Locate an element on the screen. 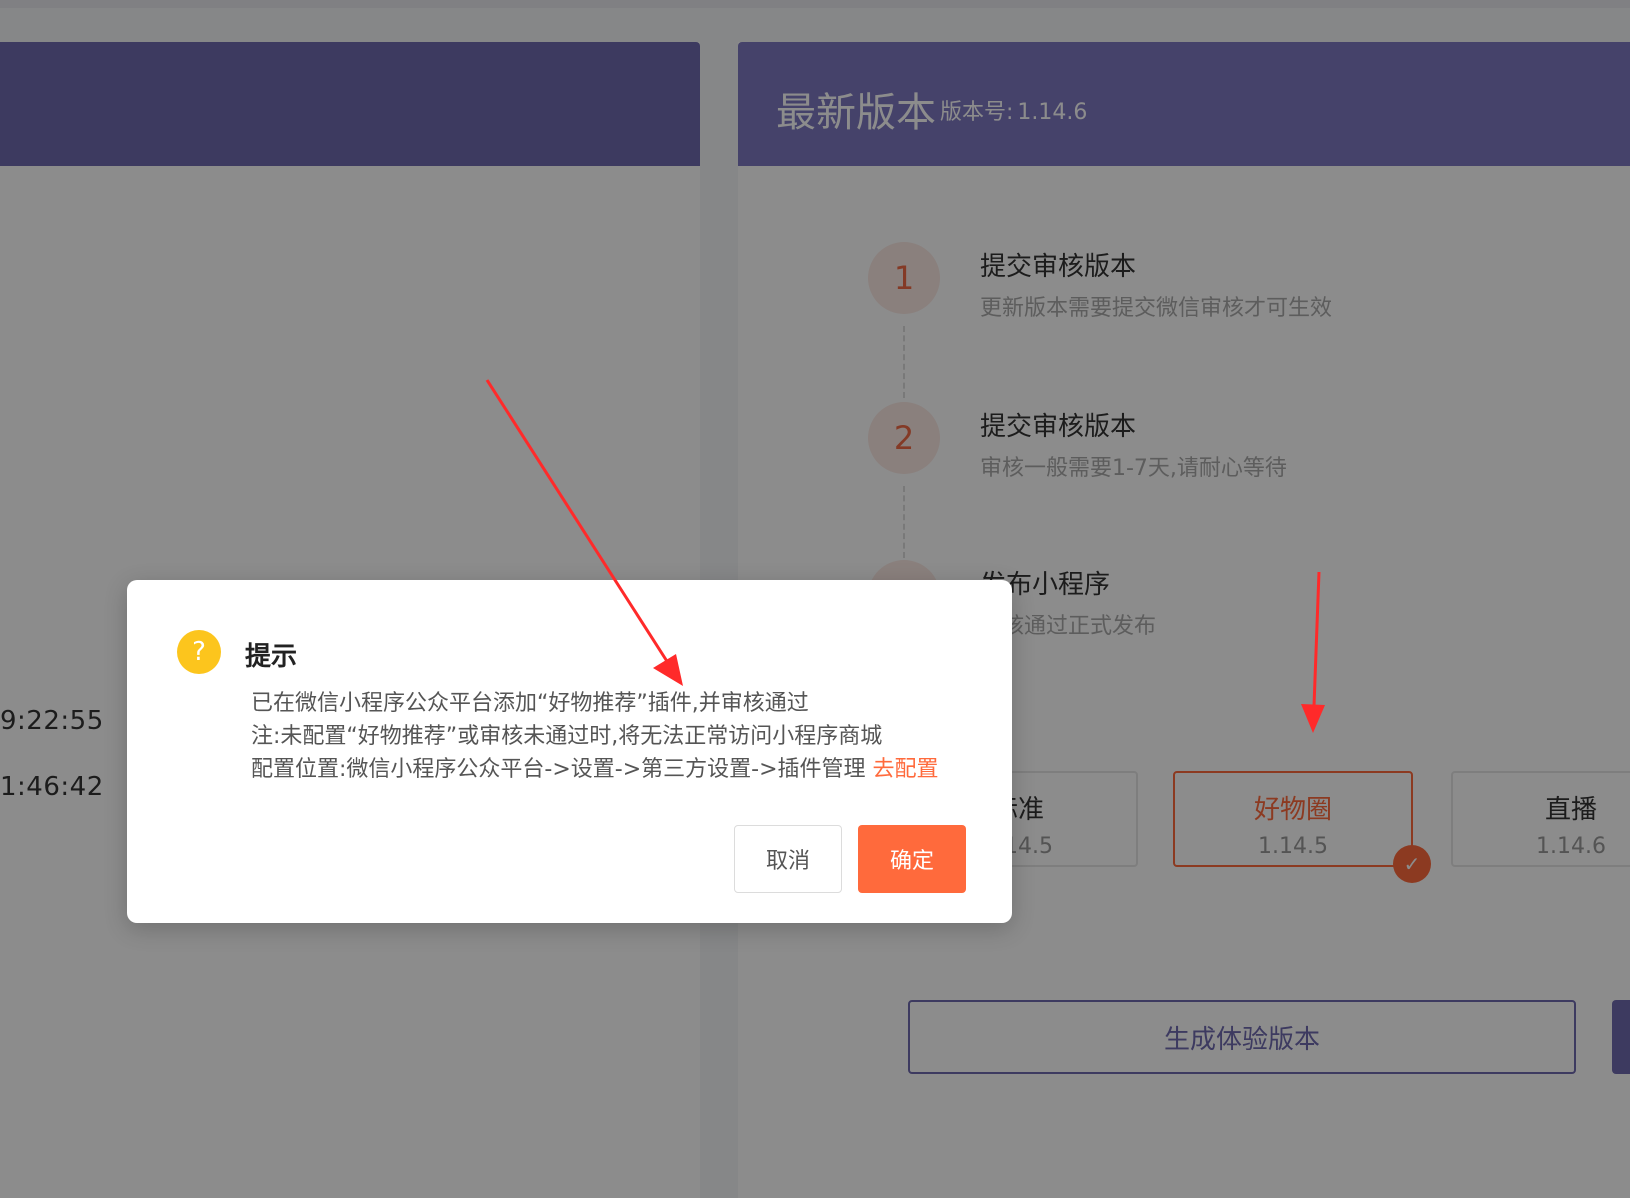  dialog-line-3: 配置位置:微信小程序公众平台->设置->第三方设置->插件管理 去配置 is located at coordinates (595, 769).